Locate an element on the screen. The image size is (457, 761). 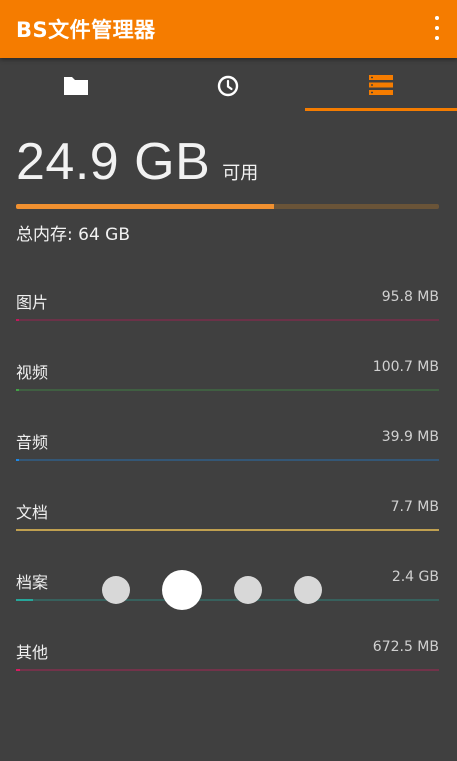
storage-usage-bar is located at coordinates (227, 206).